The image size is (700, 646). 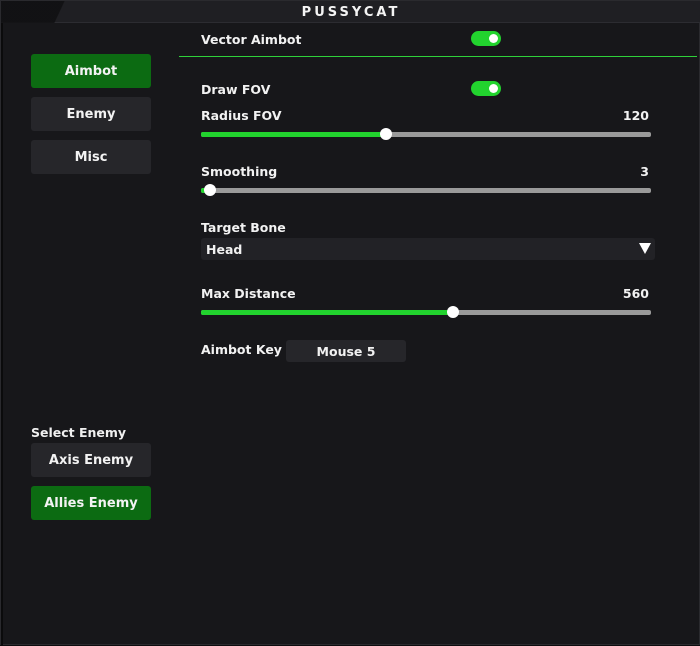 I want to click on max-distance-slider, so click(x=426, y=312).